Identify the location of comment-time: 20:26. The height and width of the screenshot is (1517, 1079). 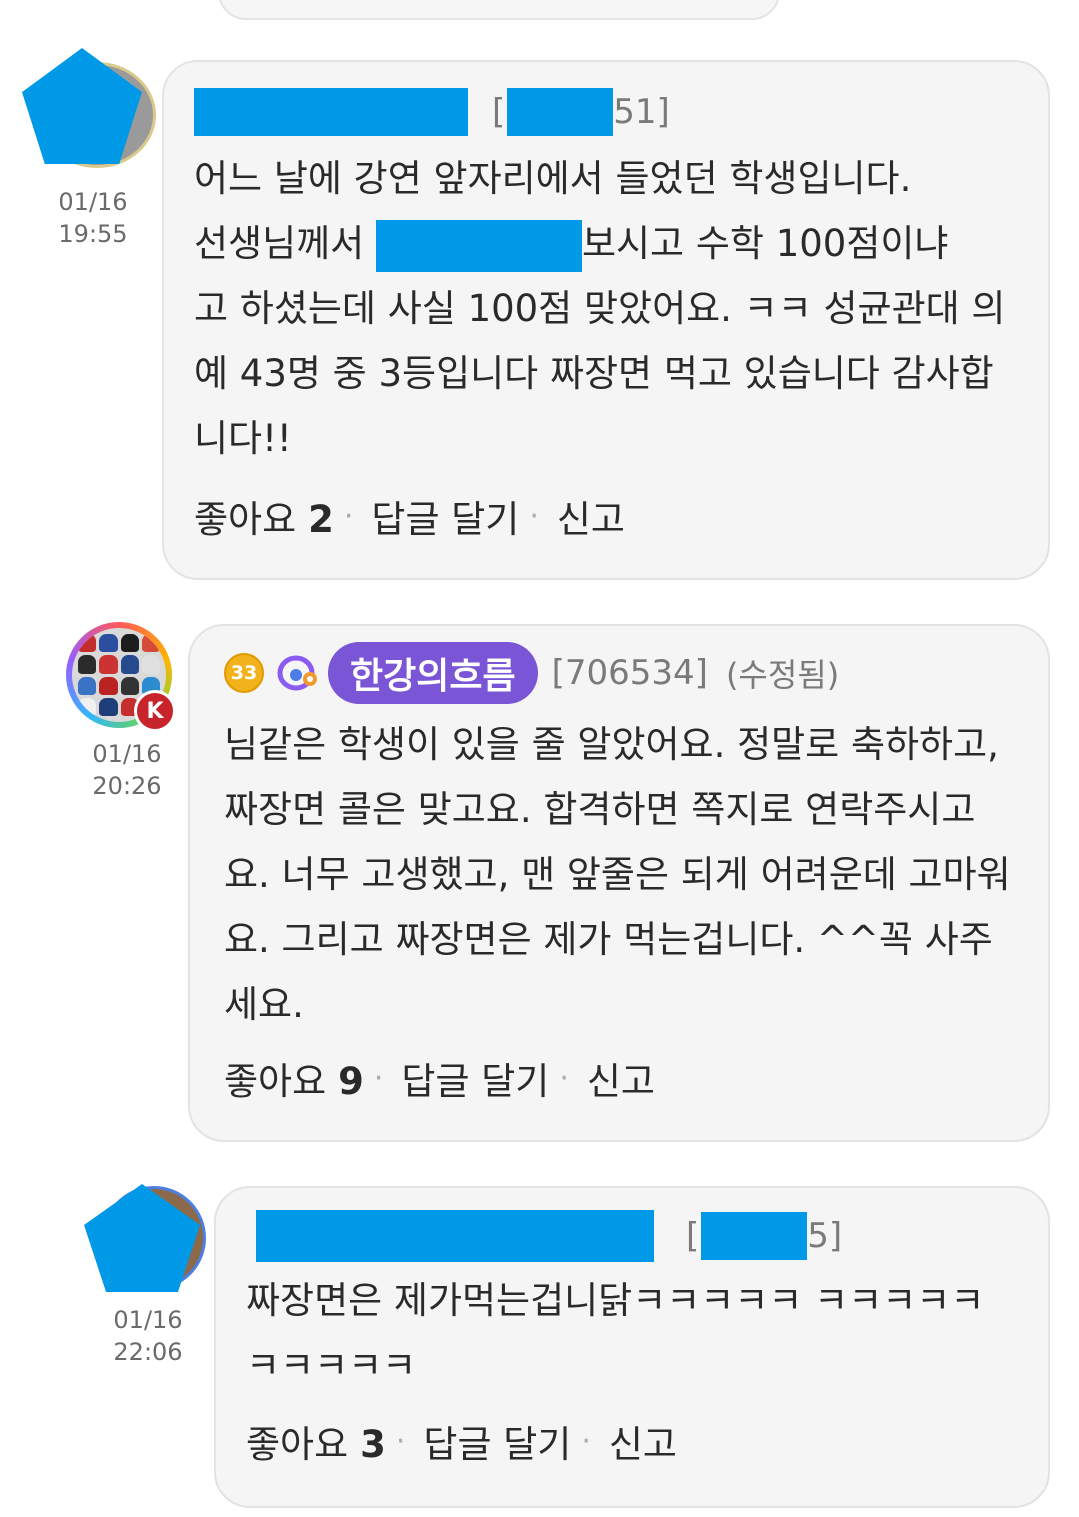
(127, 786).